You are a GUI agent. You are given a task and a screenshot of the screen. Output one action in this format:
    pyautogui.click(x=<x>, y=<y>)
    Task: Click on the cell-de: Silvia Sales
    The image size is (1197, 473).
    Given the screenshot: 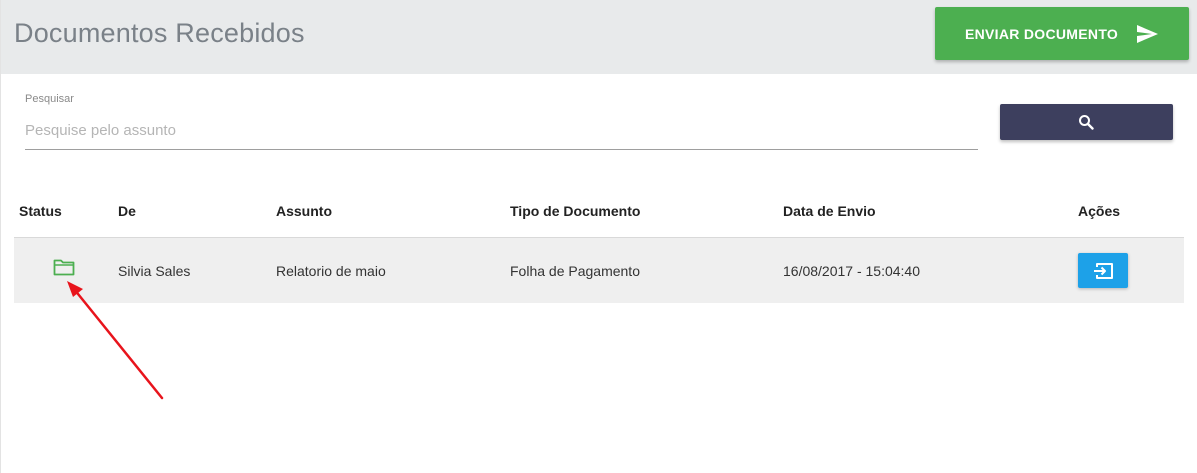 What is the action you would take?
    pyautogui.click(x=154, y=271)
    